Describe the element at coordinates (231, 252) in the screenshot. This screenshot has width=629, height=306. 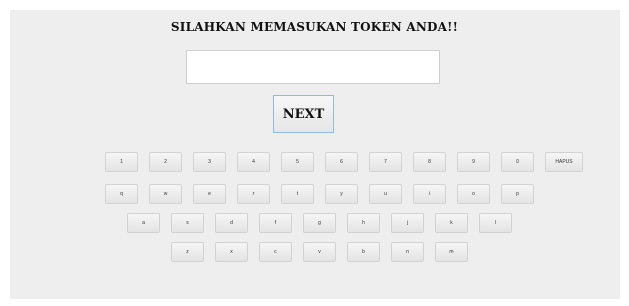
I see `key-x: x` at that location.